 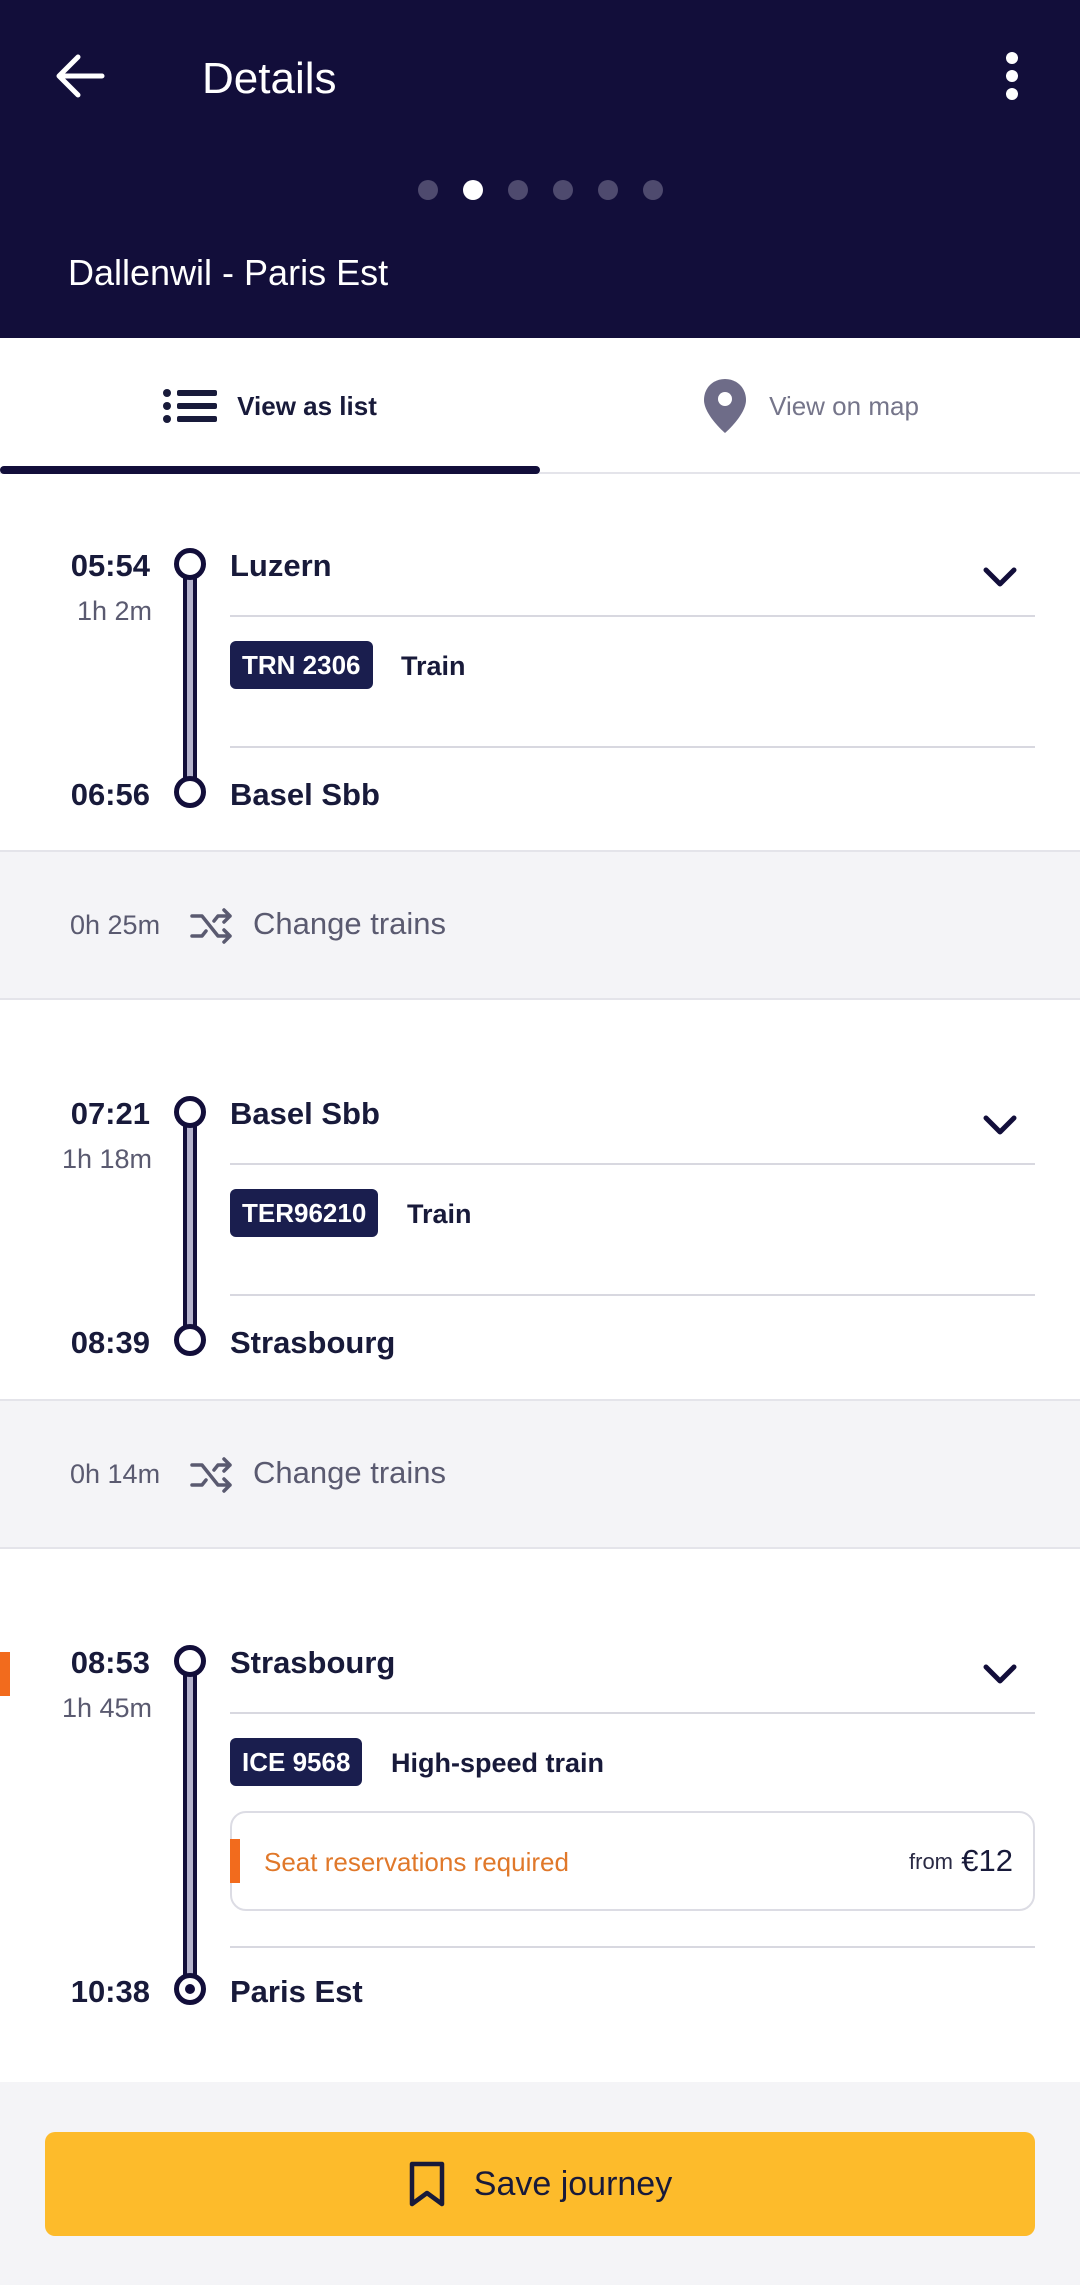 I want to click on save-journey-button: Save journey, so click(x=540, y=2184).